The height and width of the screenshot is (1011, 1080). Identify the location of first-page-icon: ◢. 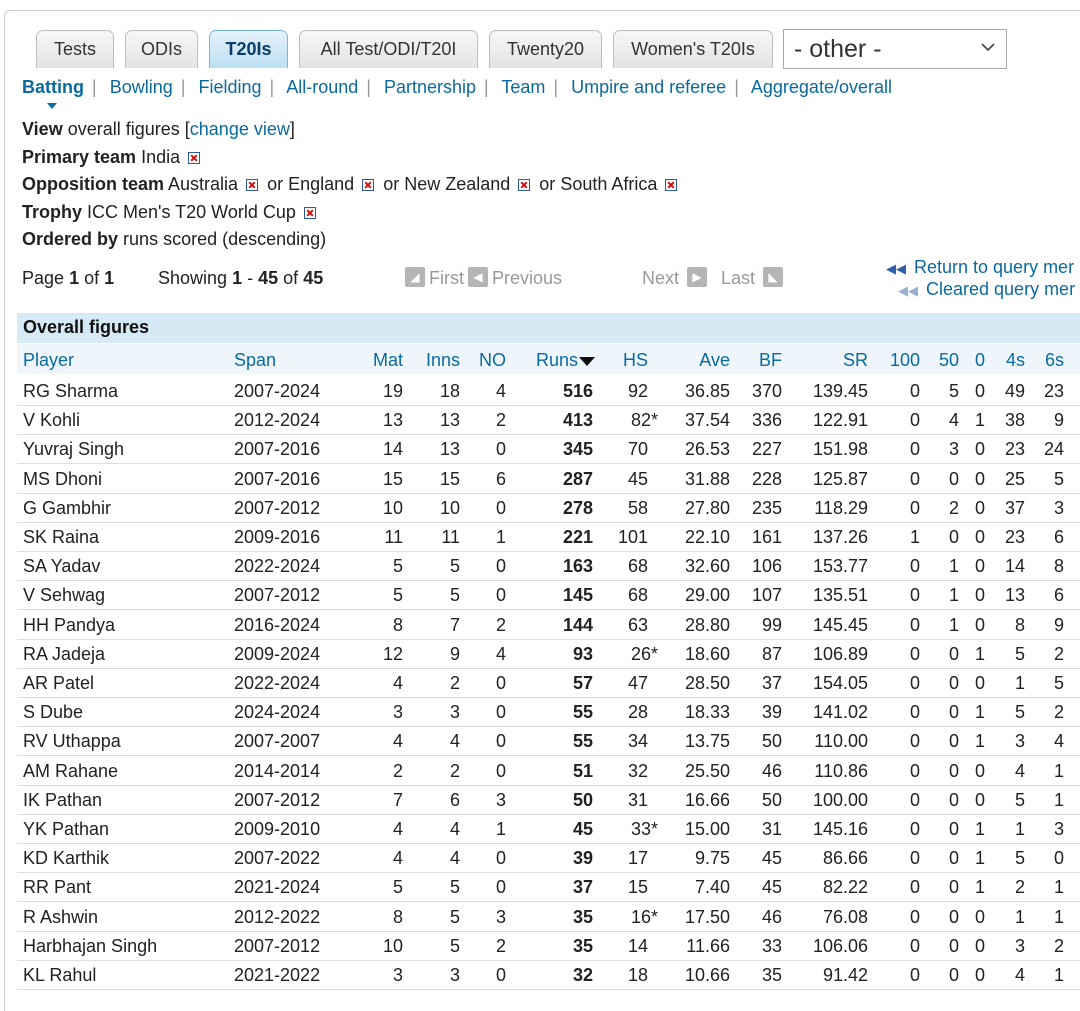
(415, 277).